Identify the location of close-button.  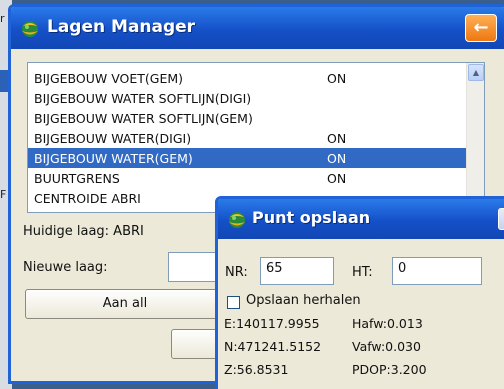
(501, 219).